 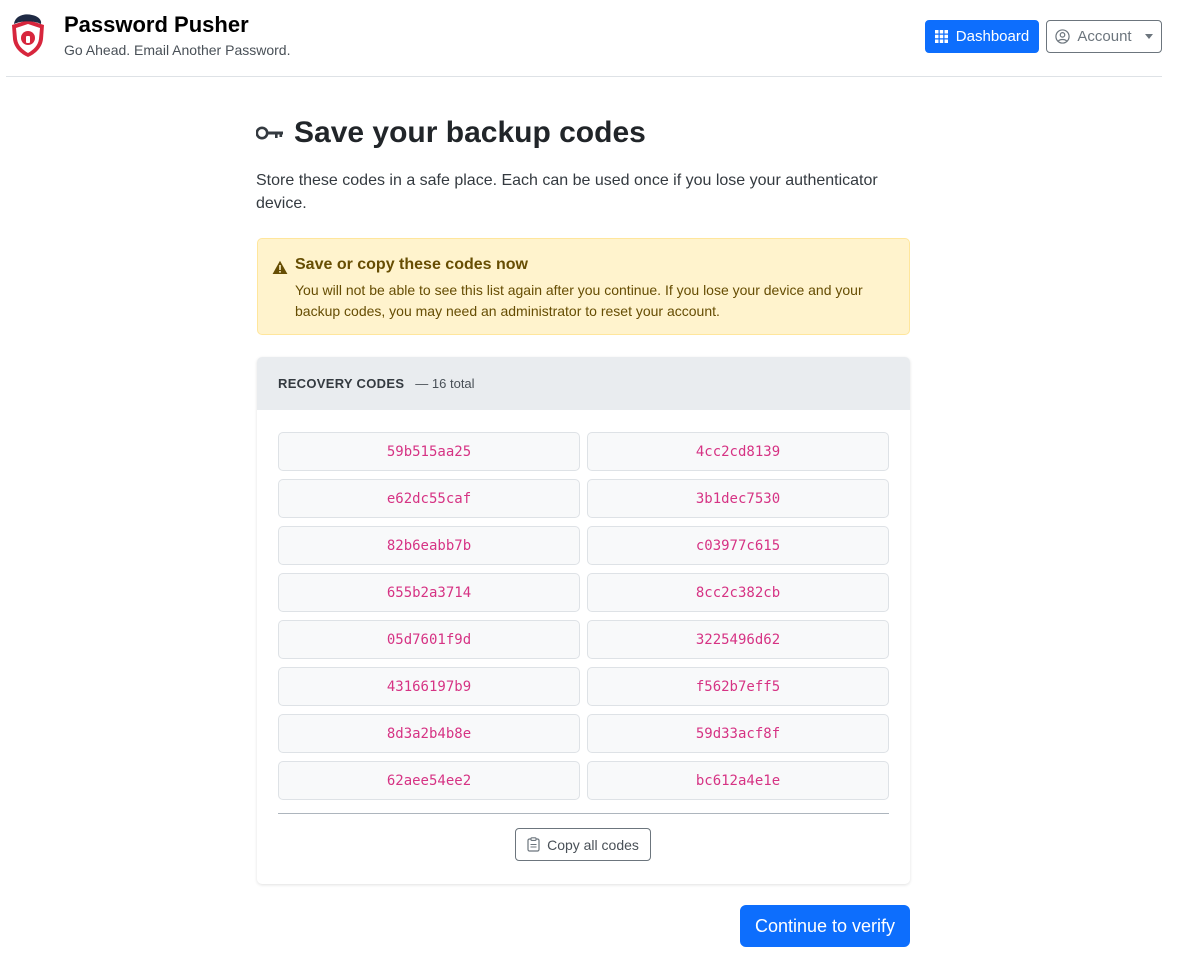 I want to click on recovery-codes-count: — 16 total, so click(x=445, y=383).